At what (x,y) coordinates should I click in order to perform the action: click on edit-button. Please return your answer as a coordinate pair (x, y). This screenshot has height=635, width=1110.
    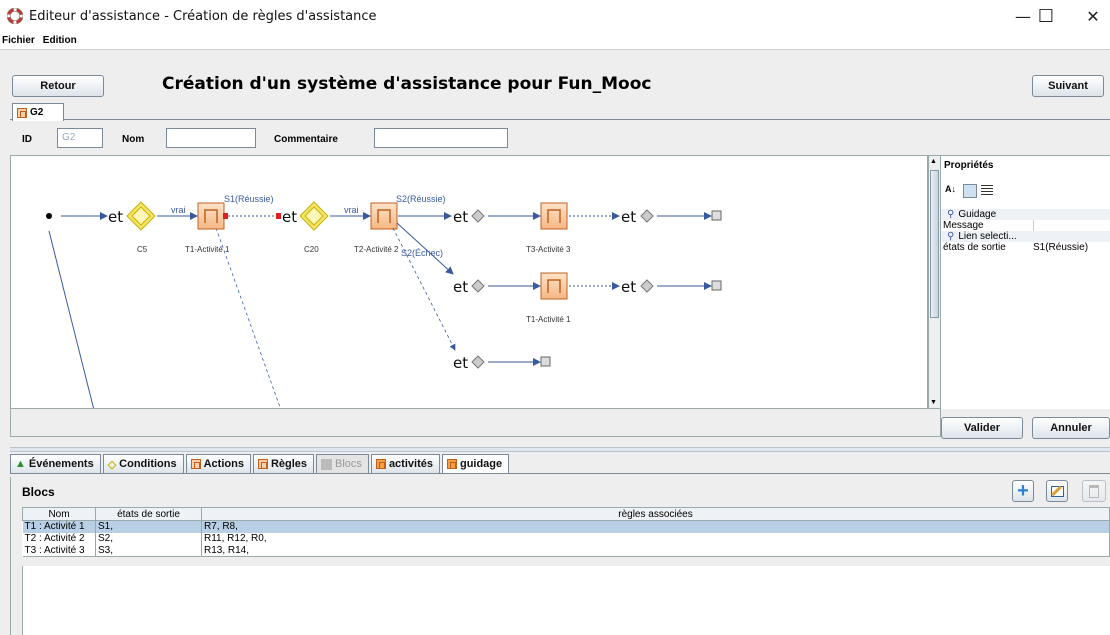
    Looking at the image, I should click on (1057, 491).